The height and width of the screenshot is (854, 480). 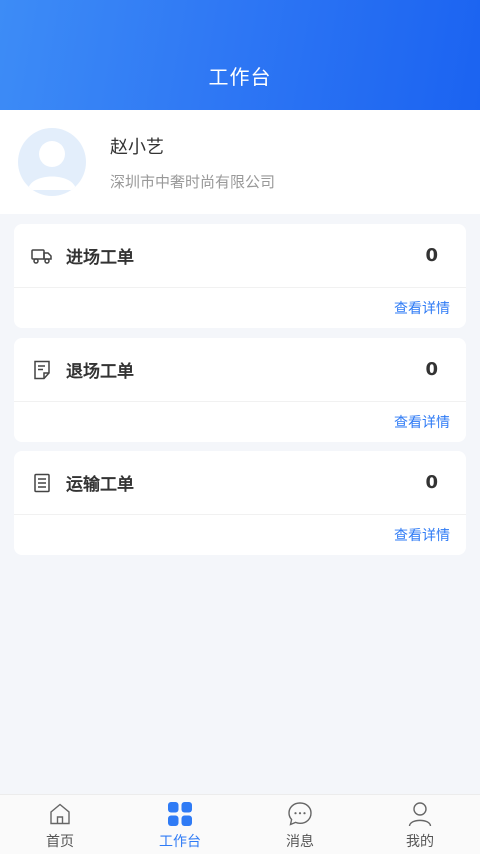 What do you see at coordinates (300, 842) in the screenshot?
I see `tab-label: 消息` at bounding box center [300, 842].